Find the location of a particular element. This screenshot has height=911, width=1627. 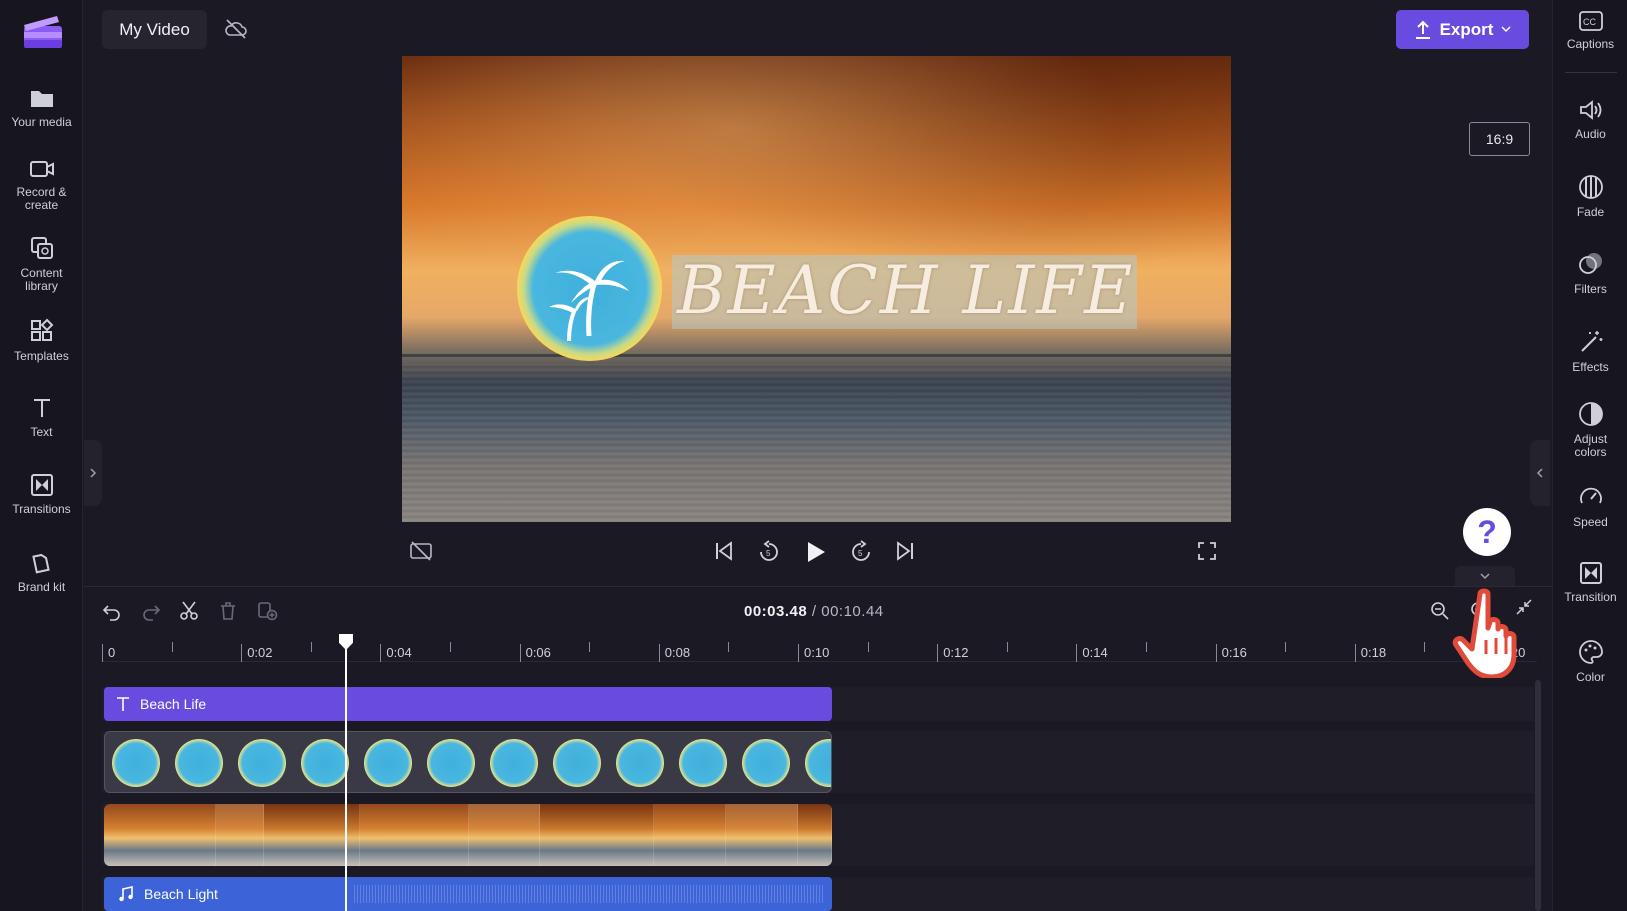

nav-label: Text is located at coordinates (41, 432).